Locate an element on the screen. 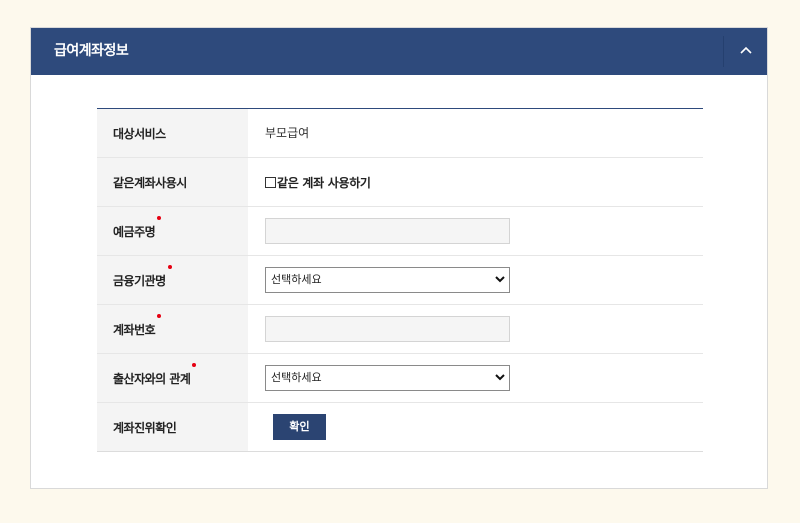 The width and height of the screenshot is (800, 523). bank-label: 금융기관명 is located at coordinates (172, 280).